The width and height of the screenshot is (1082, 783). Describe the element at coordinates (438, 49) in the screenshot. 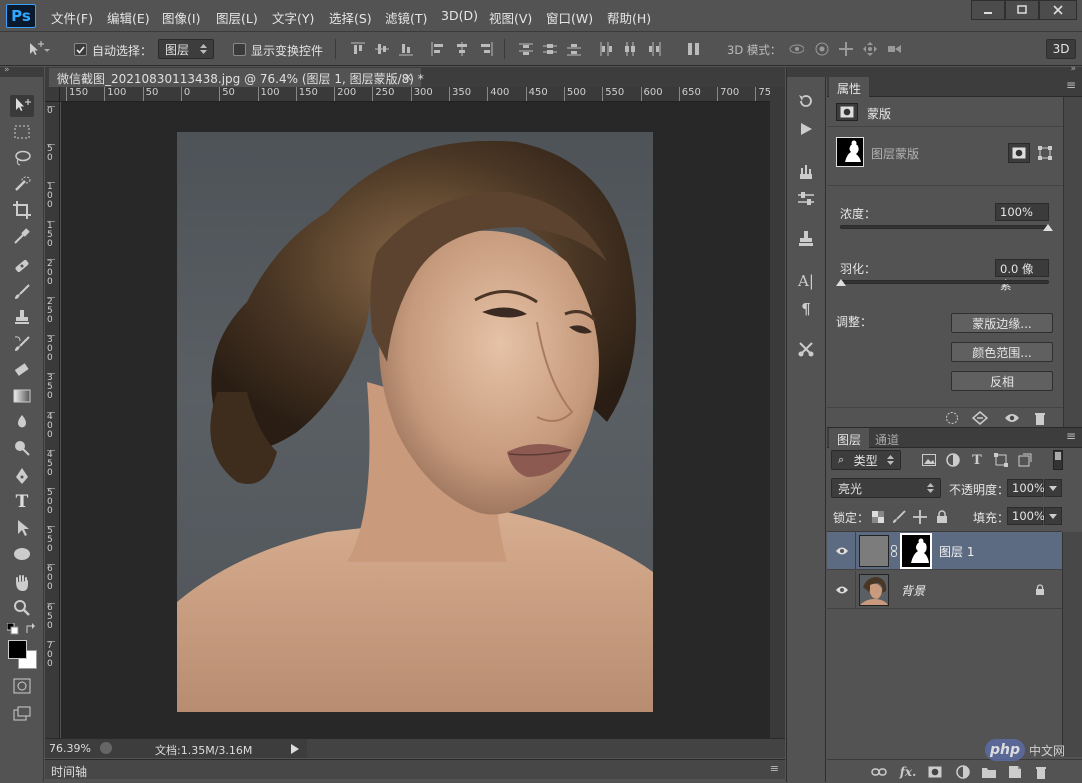

I see `align-left-icon` at that location.